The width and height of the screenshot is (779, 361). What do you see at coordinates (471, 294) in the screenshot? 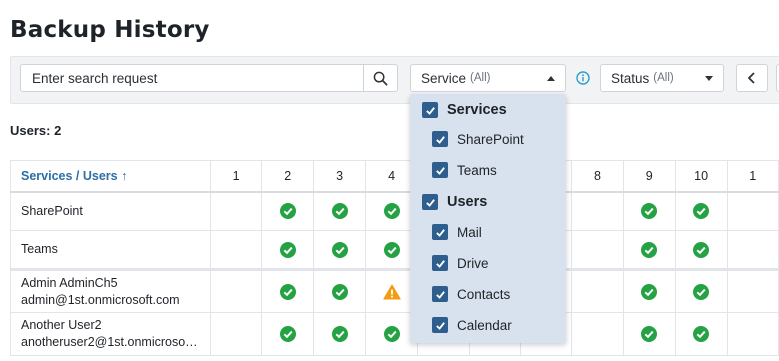
I see `checkbox-item-contacts: Contacts` at bounding box center [471, 294].